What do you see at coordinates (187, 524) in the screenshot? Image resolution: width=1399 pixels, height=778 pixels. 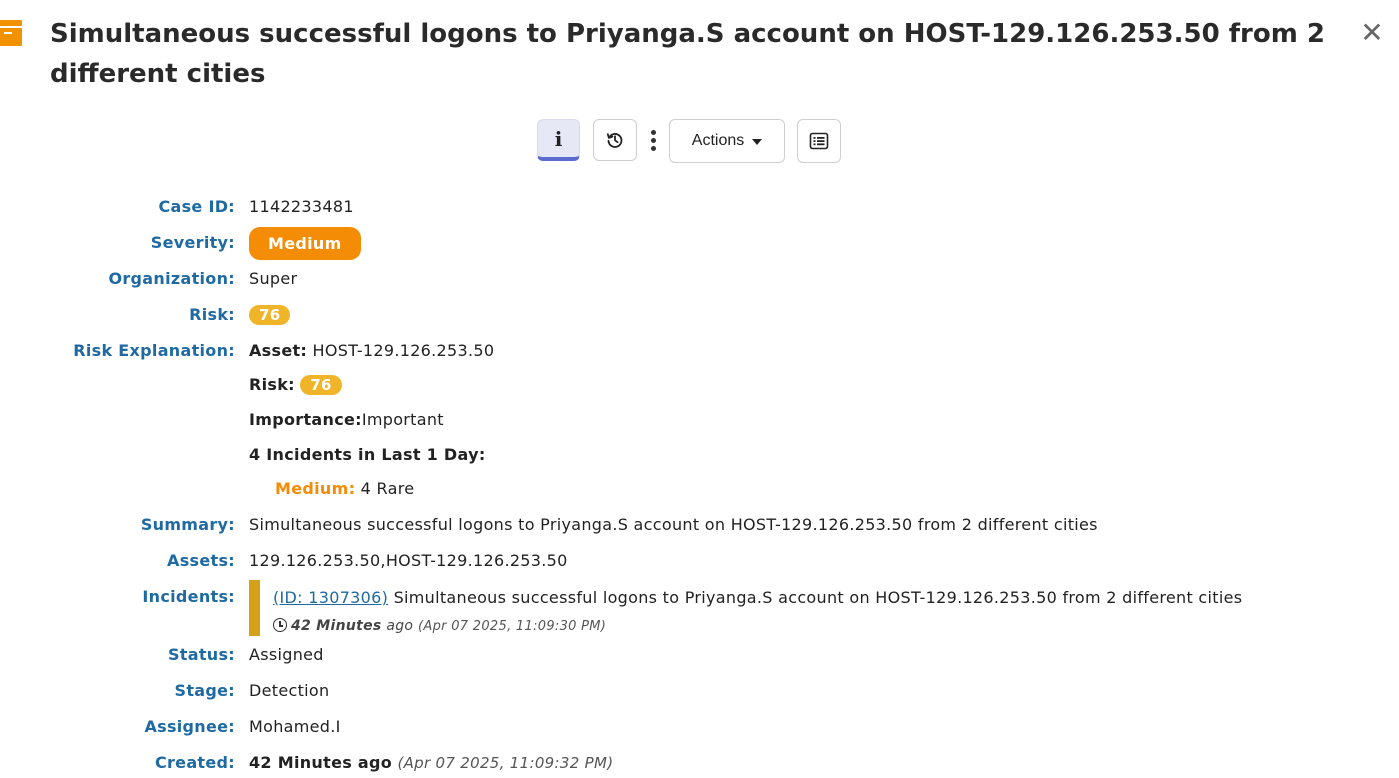 I see `field-label: Summary:` at bounding box center [187, 524].